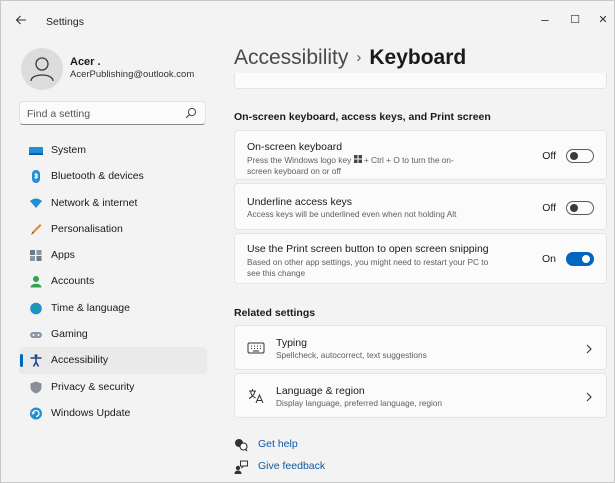 The image size is (615, 483). Describe the element at coordinates (275, 313) in the screenshot. I see `section-title-related: Related settings` at that location.